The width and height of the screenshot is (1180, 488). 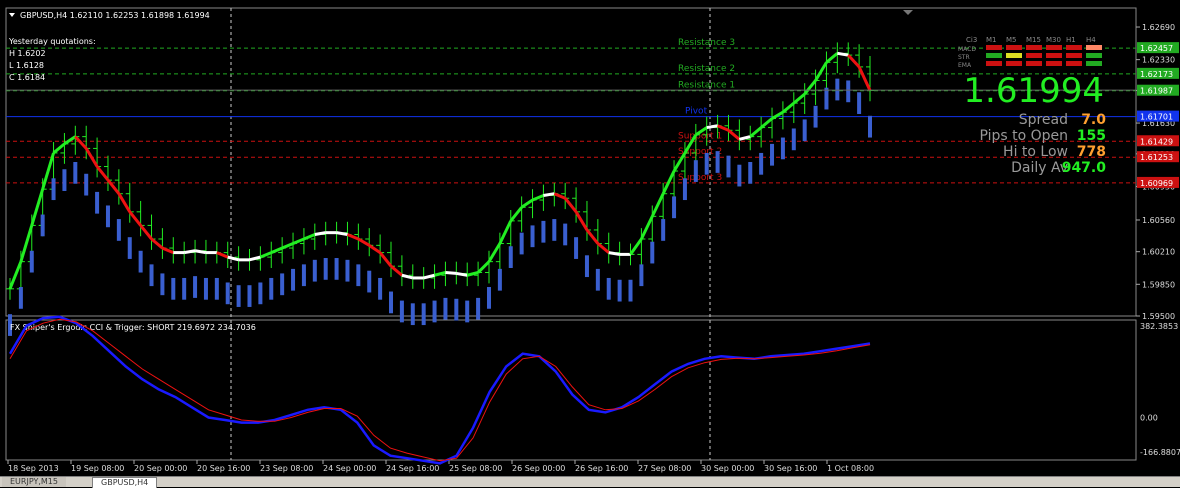 I want to click on signal-row-name-1: STR, so click(x=964, y=57).